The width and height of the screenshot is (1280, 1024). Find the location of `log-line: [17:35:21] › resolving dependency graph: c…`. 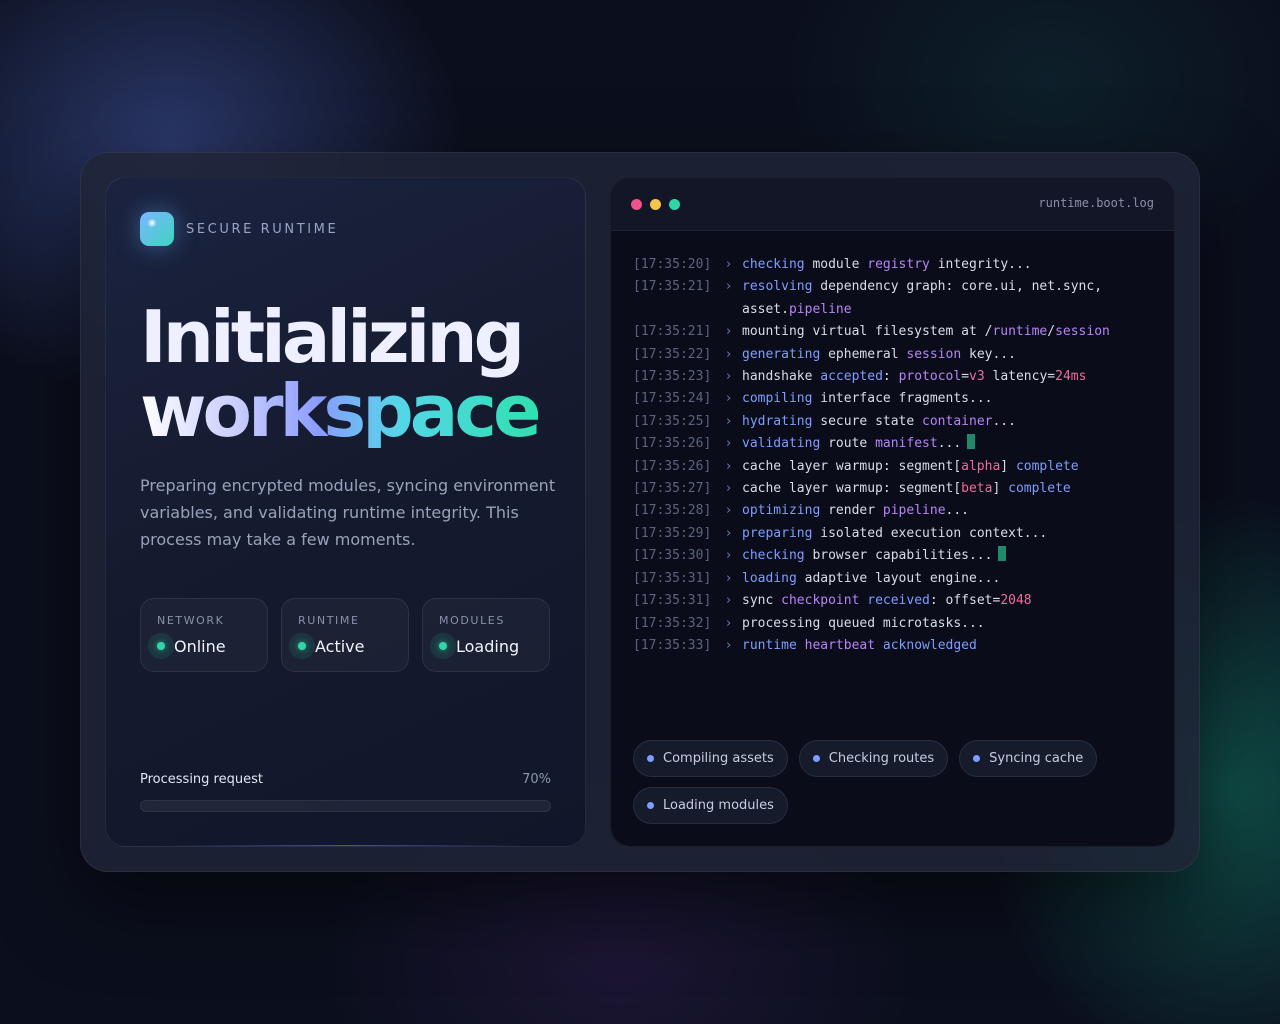

log-line: [17:35:21] › resolving dependency graph: c… is located at coordinates (893, 298).